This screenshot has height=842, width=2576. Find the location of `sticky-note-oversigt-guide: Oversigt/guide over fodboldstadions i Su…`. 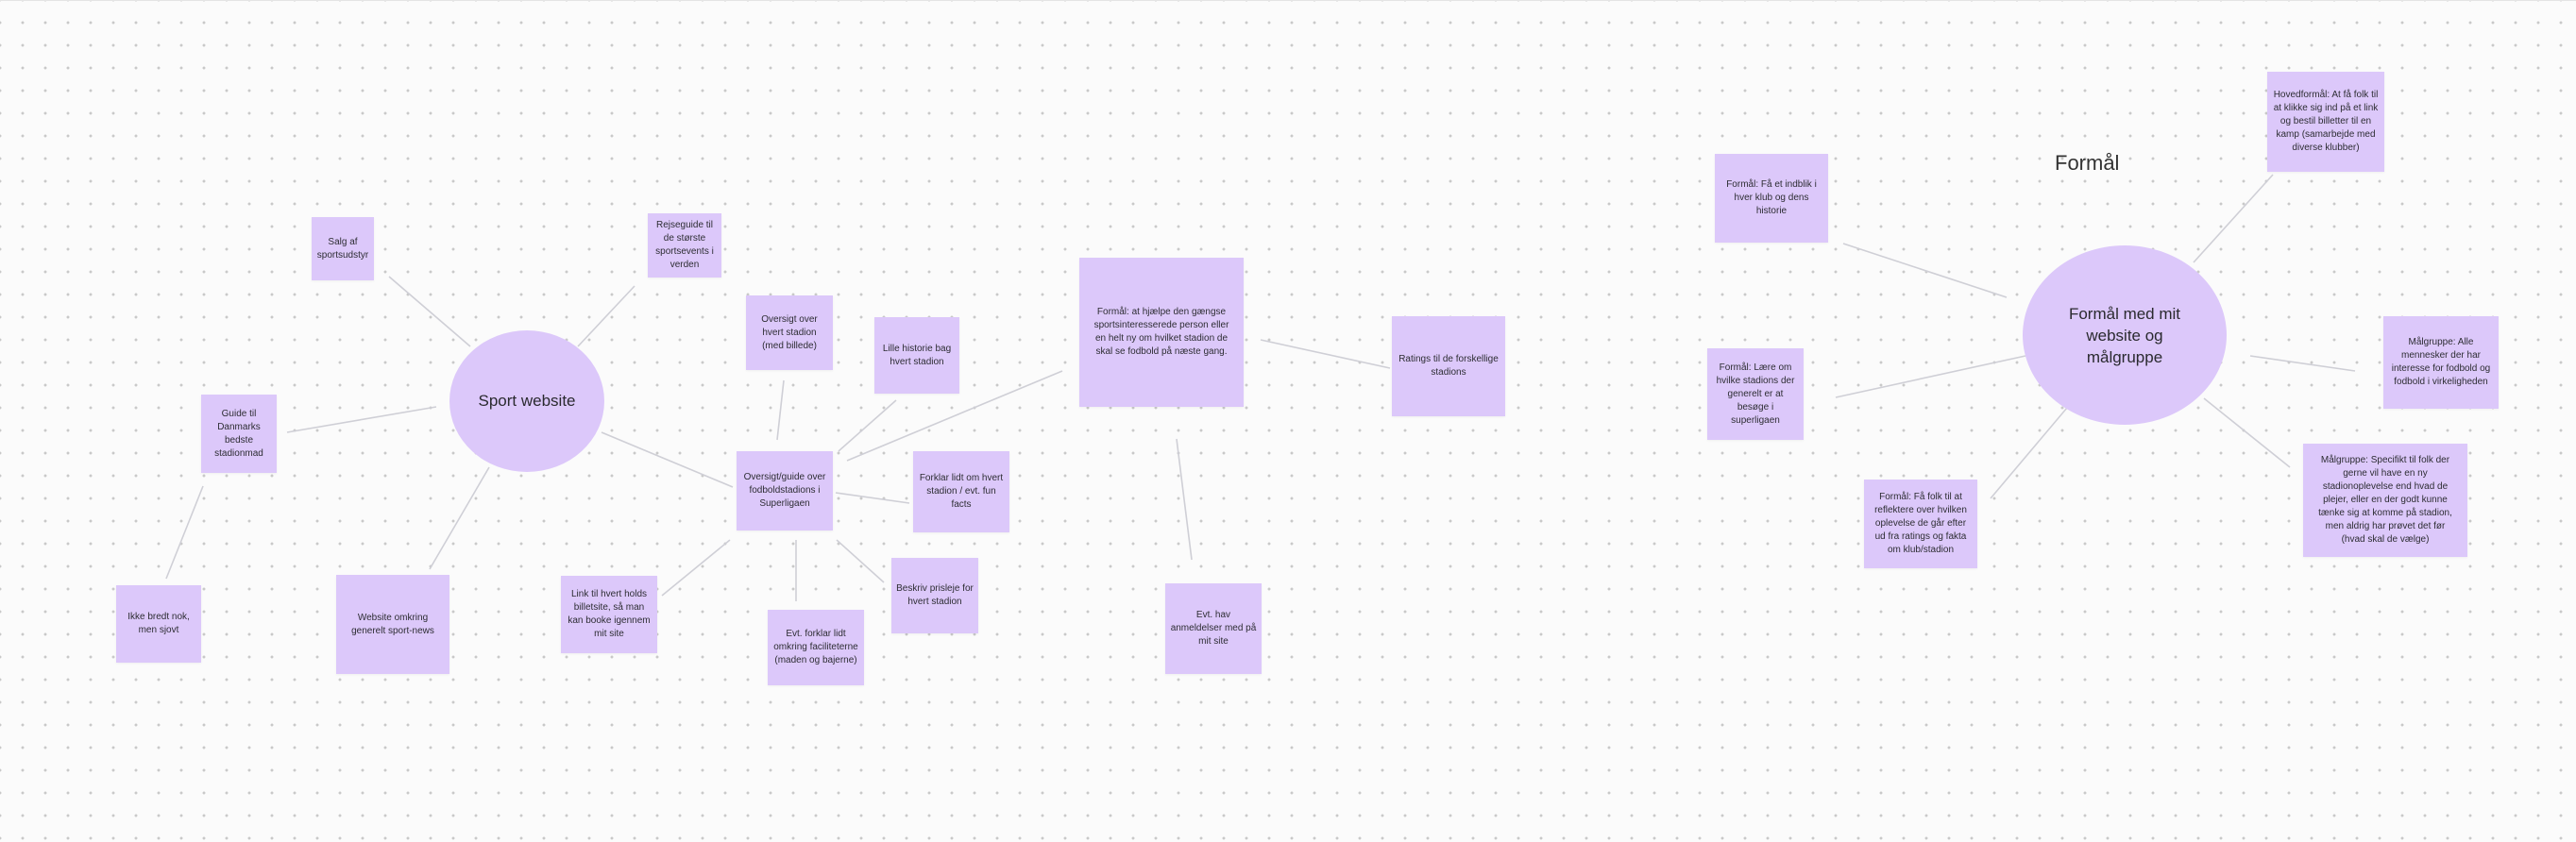

sticky-note-oversigt-guide: Oversigt/guide over fodboldstadions i Su… is located at coordinates (785, 490).